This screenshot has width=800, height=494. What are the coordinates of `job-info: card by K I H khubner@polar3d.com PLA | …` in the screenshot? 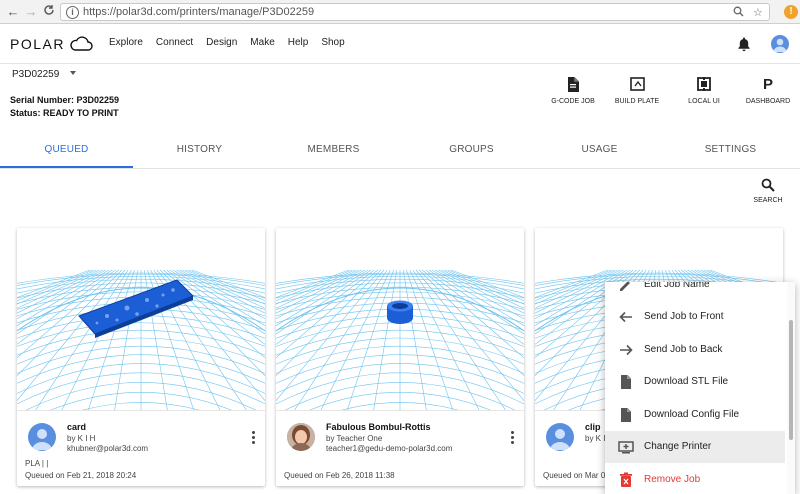 It's located at (141, 448).